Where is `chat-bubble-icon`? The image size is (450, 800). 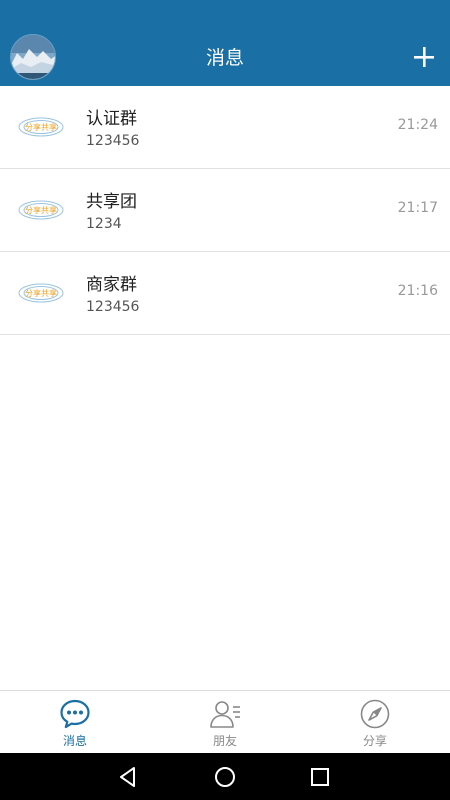 chat-bubble-icon is located at coordinates (75, 714).